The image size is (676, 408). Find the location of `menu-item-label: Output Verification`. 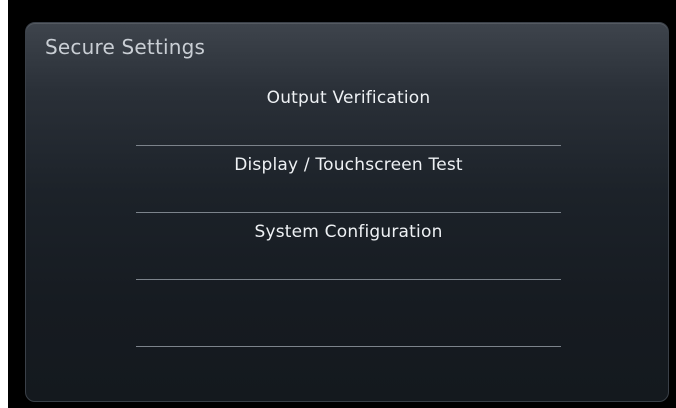

menu-item-label: Output Verification is located at coordinates (348, 98).